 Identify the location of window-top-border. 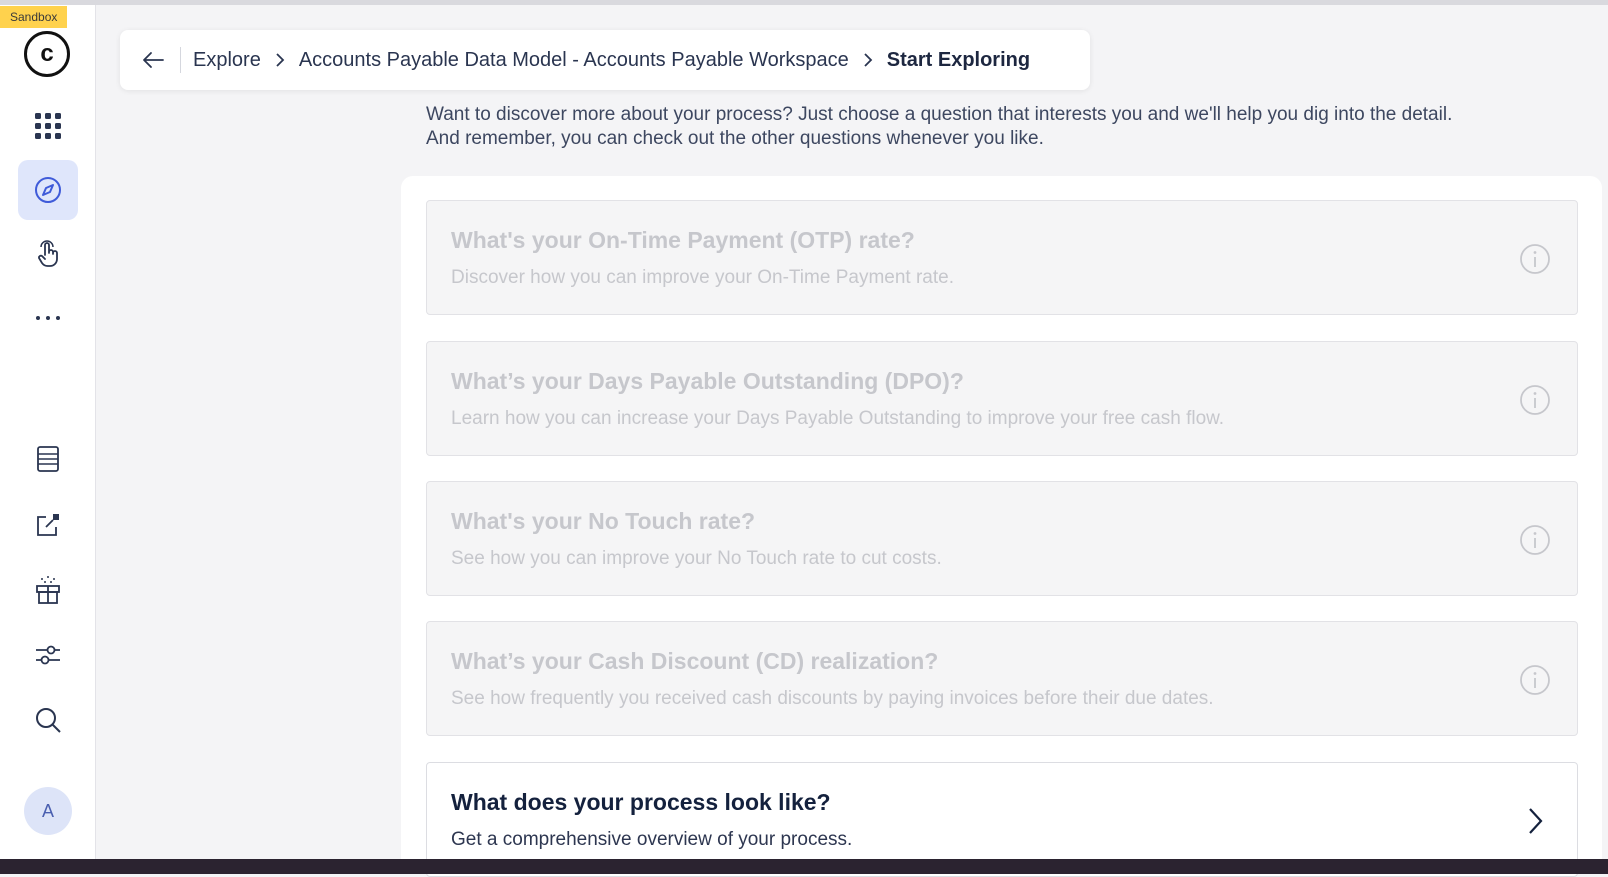
(804, 2).